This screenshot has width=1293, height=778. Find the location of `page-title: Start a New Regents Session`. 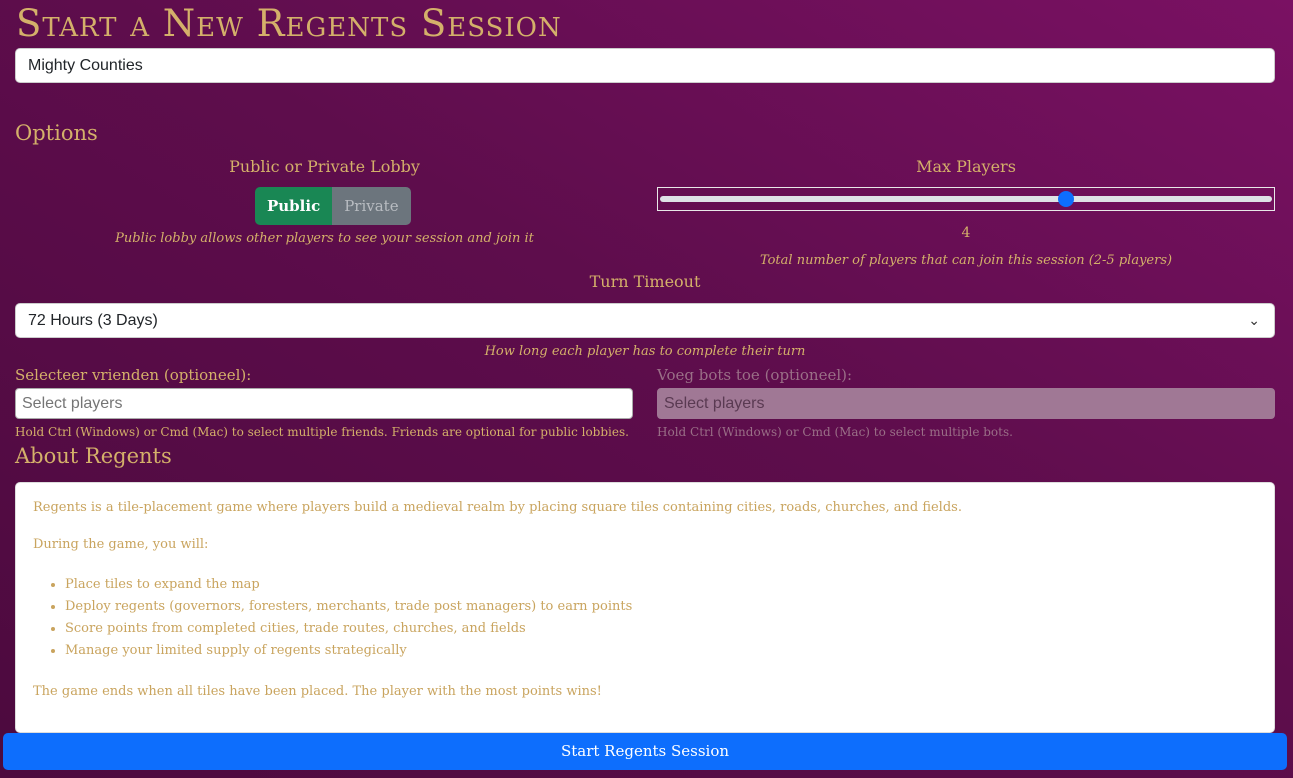

page-title: Start a New Regents Session is located at coordinates (289, 23).